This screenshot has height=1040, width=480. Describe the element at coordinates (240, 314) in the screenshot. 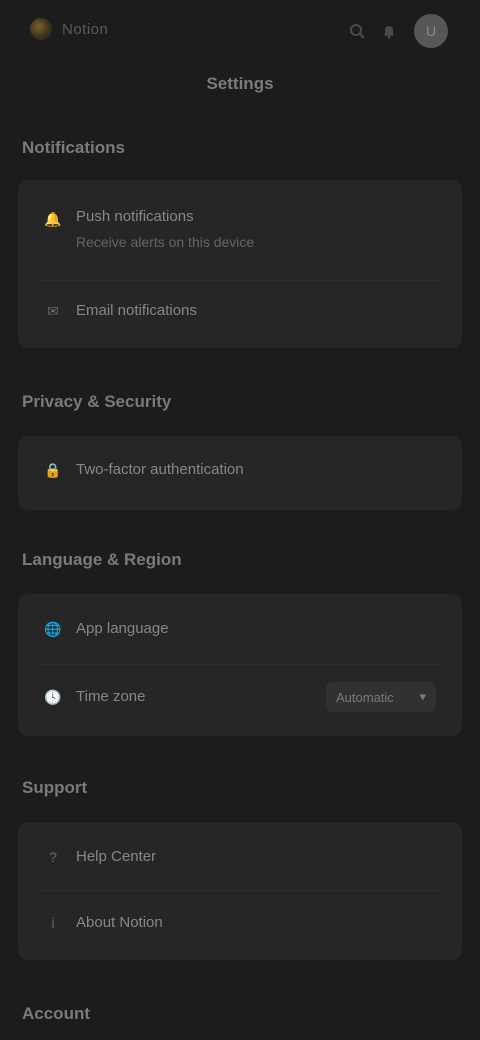

I see `setting-row-email: ✉ Email notifications` at that location.